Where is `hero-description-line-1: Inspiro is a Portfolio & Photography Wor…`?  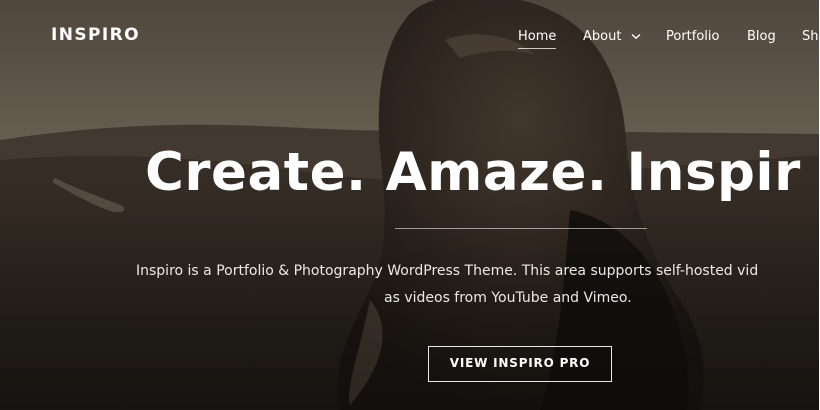
hero-description-line-1: Inspiro is a Portfolio & Photography Wor… is located at coordinates (447, 271).